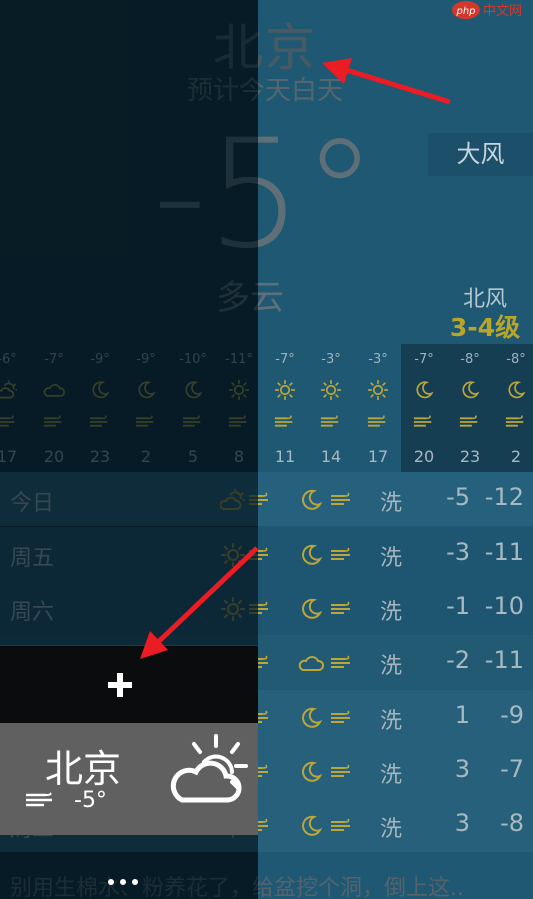 The height and width of the screenshot is (899, 533). Describe the element at coordinates (513, 408) in the screenshot. I see `hour-slot: -8° 2` at that location.